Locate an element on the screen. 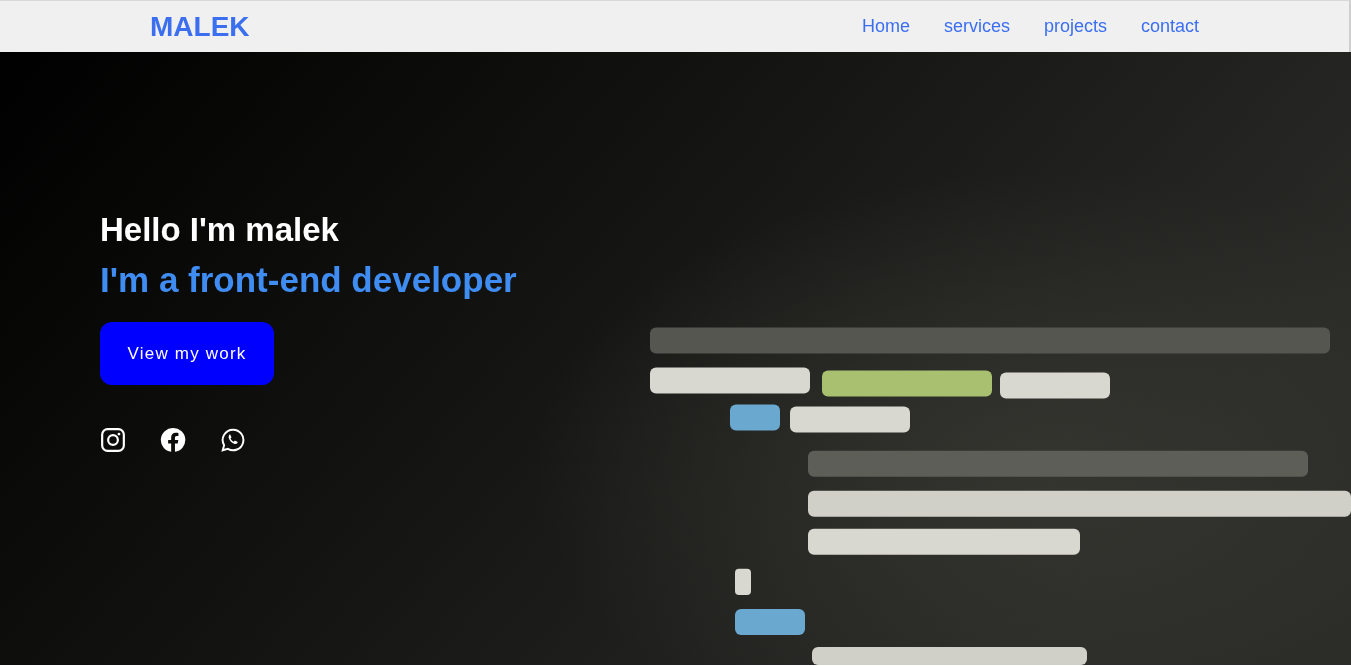 The image size is (1351, 666). role-heading: I'm a front-end developer is located at coordinates (308, 280).